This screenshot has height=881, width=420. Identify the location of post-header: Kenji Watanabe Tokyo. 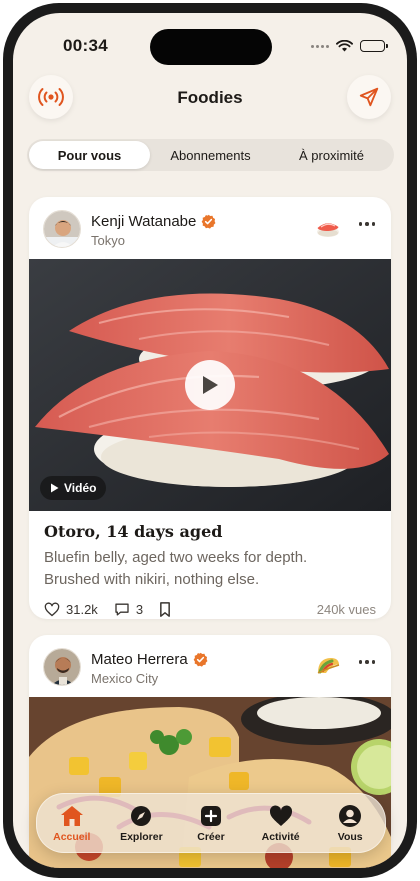
(210, 228).